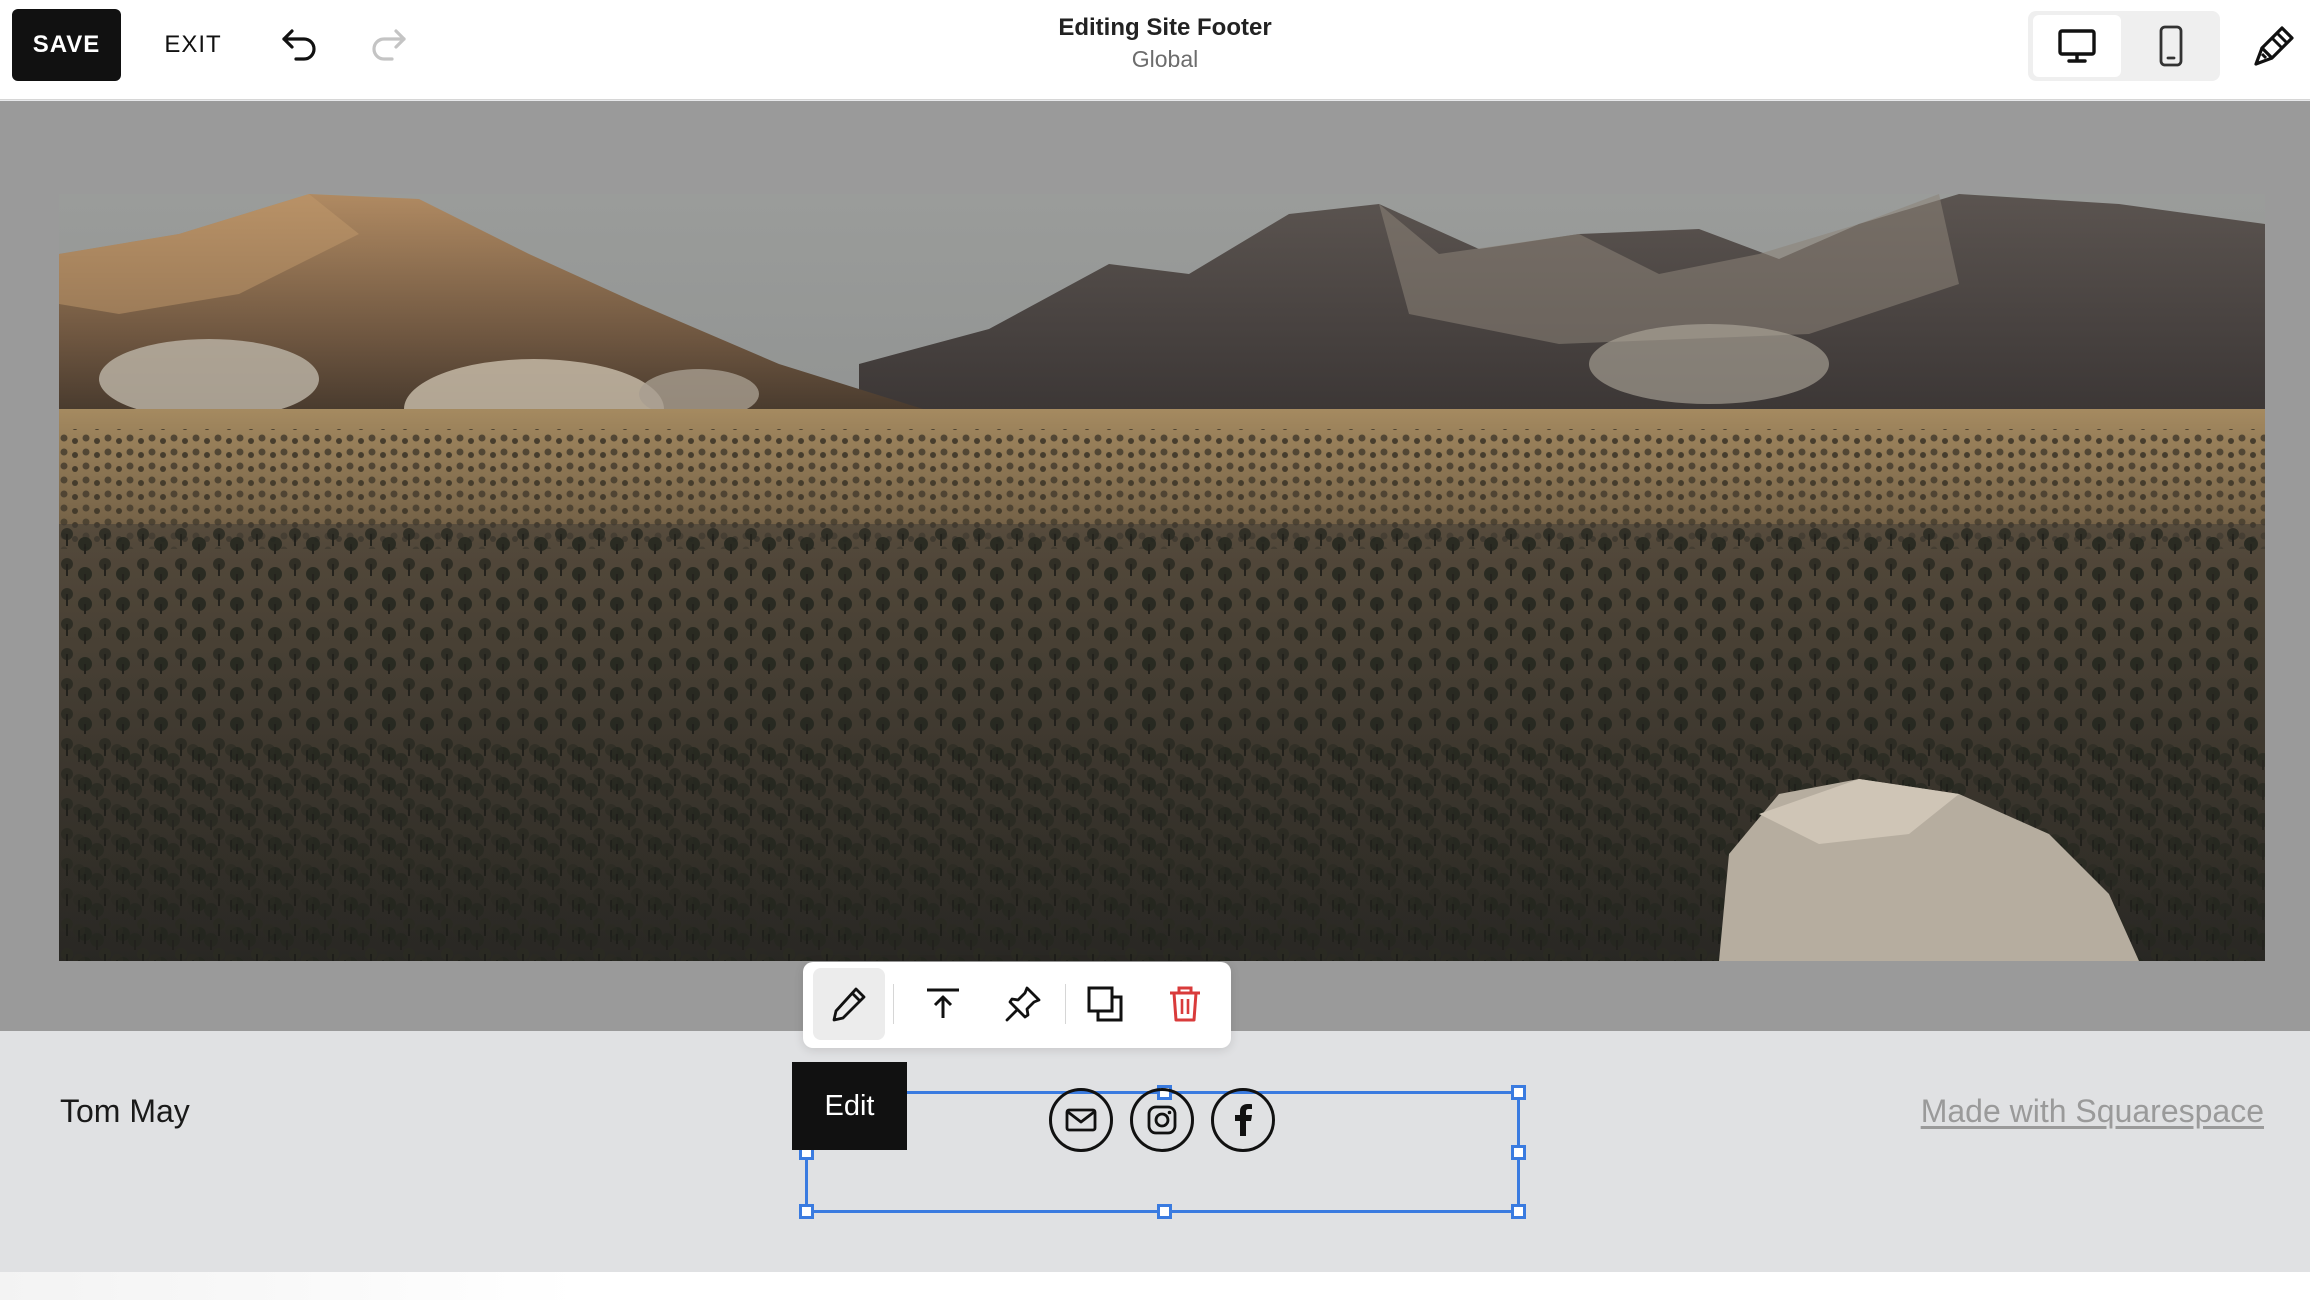  Describe the element at coordinates (125, 1111) in the screenshot. I see `footer-site-name: Tom May` at that location.